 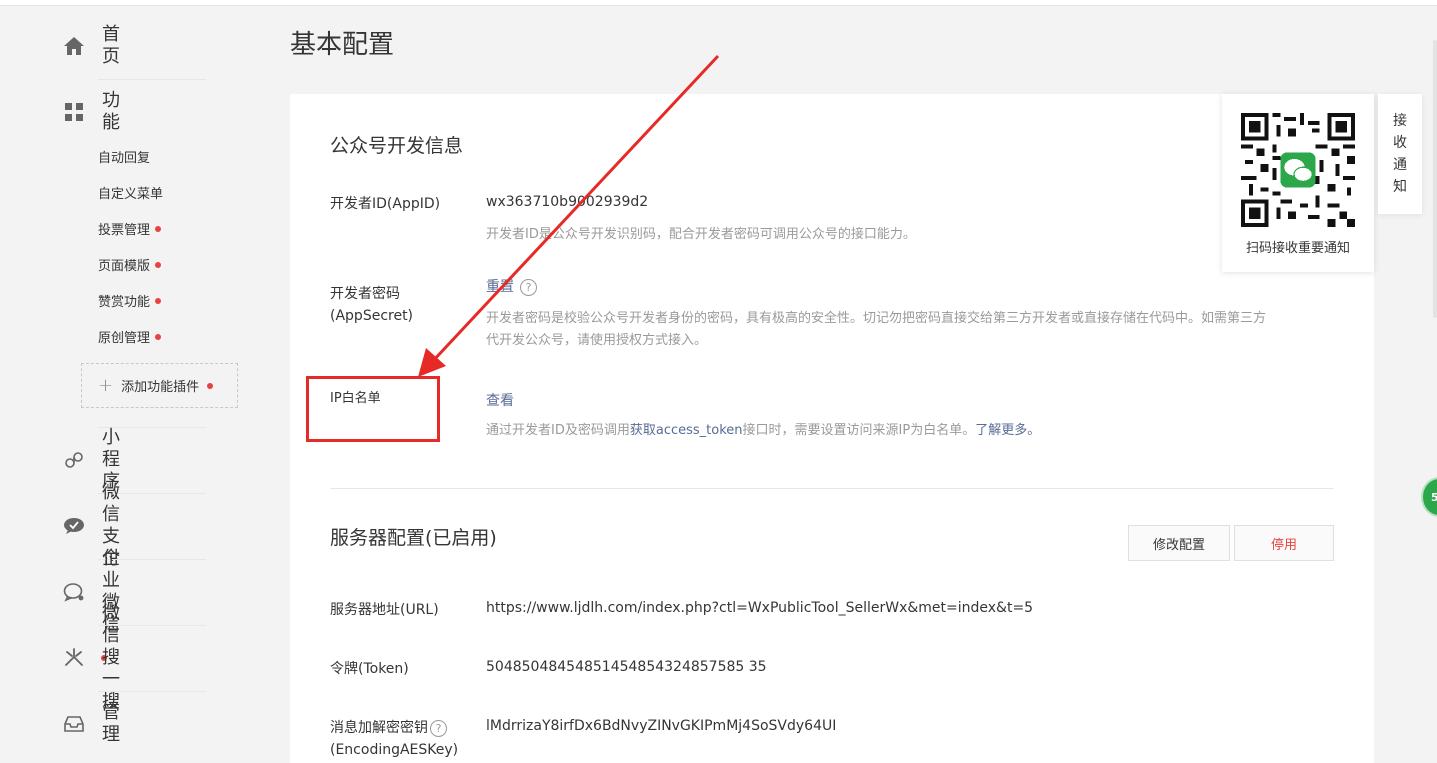 What do you see at coordinates (74, 460) in the screenshot?
I see `mini-program-icon` at bounding box center [74, 460].